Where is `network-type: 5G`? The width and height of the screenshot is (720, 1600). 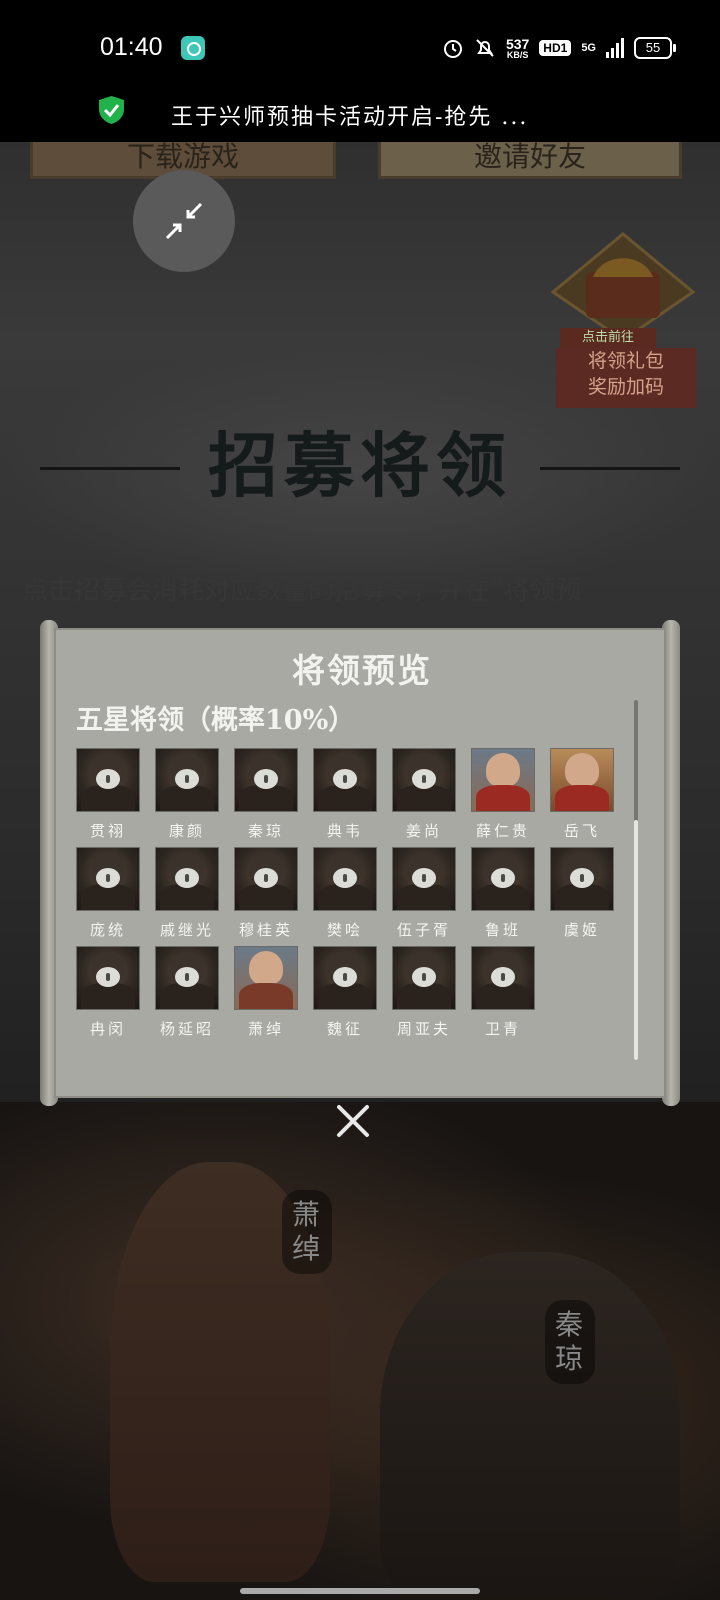 network-type: 5G is located at coordinates (588, 48).